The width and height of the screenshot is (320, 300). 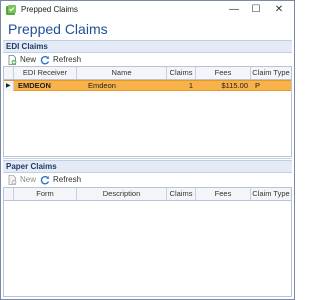 I want to click on edi-col-edi-receiver: EDI Receiver, so click(x=45, y=73).